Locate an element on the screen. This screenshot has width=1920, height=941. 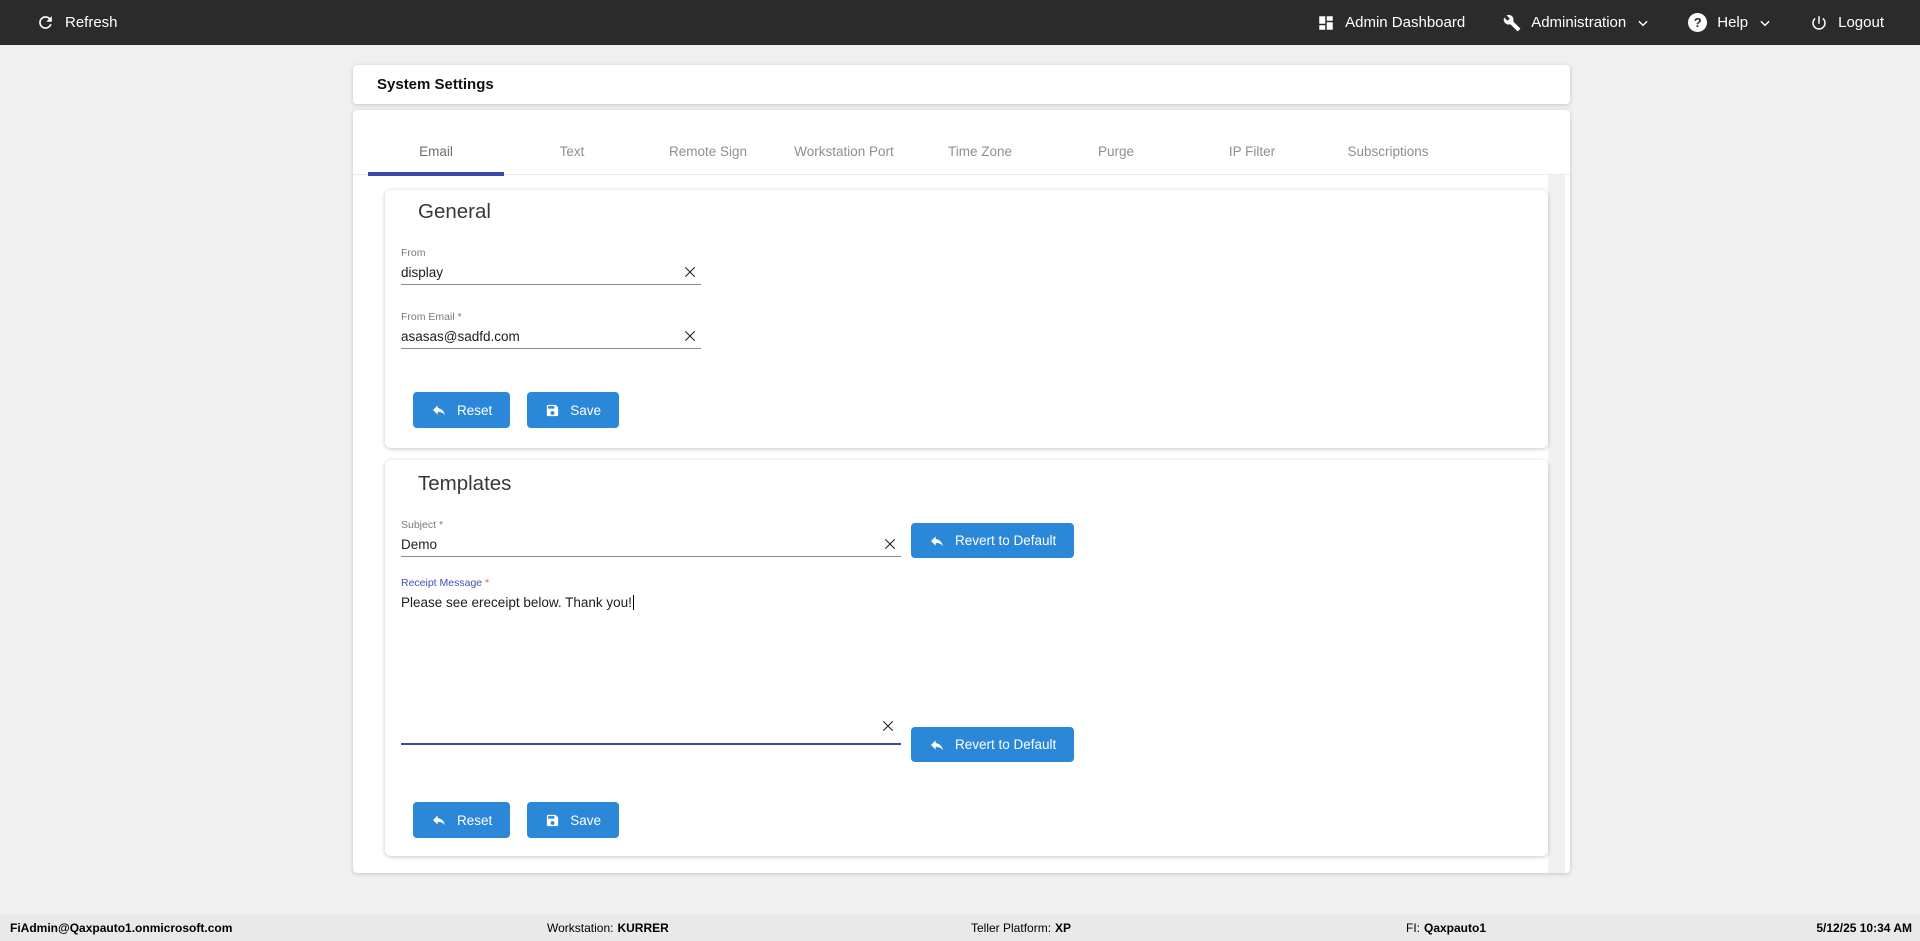
tab-subscriptions: Subscriptions is located at coordinates (1388, 142).